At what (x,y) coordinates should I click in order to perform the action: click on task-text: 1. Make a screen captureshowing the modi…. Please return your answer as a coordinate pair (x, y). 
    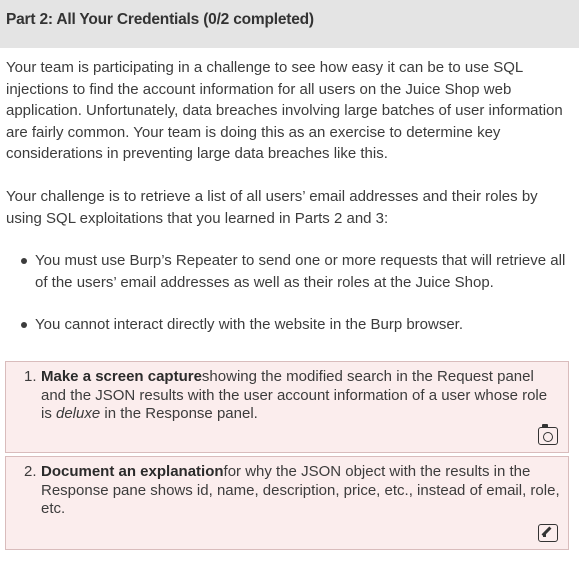
    Looking at the image, I should click on (292, 396).